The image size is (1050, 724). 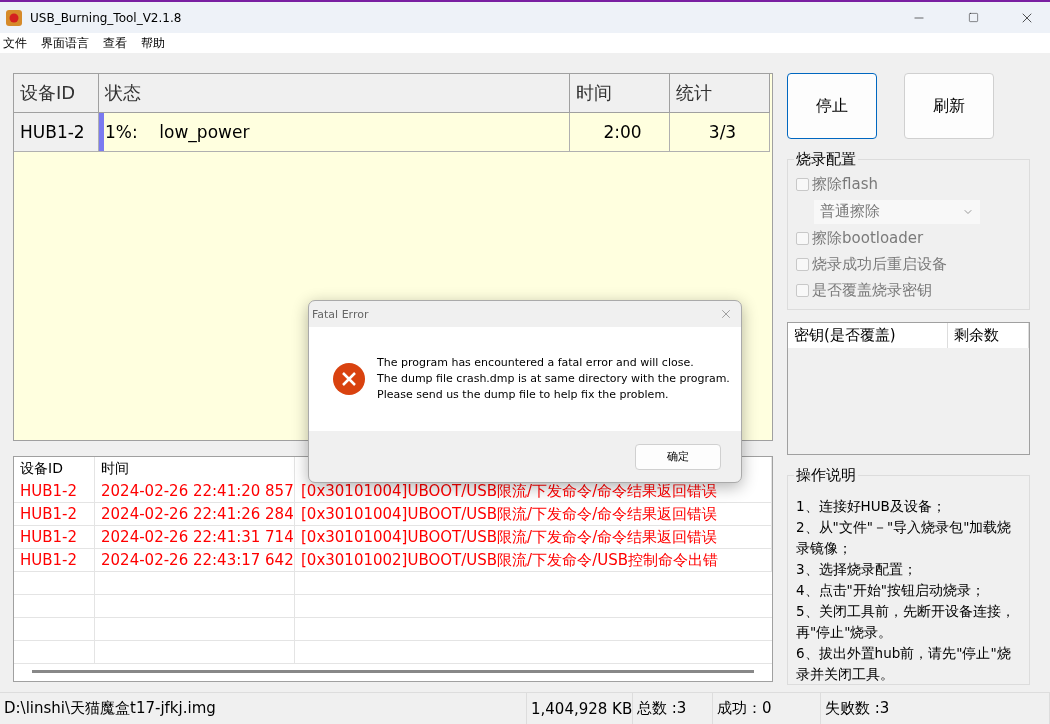 What do you see at coordinates (904, 664) in the screenshot?
I see `instruction-line: 6、拔出外置hub前，请先"停止"烧录并关闭工具。` at bounding box center [904, 664].